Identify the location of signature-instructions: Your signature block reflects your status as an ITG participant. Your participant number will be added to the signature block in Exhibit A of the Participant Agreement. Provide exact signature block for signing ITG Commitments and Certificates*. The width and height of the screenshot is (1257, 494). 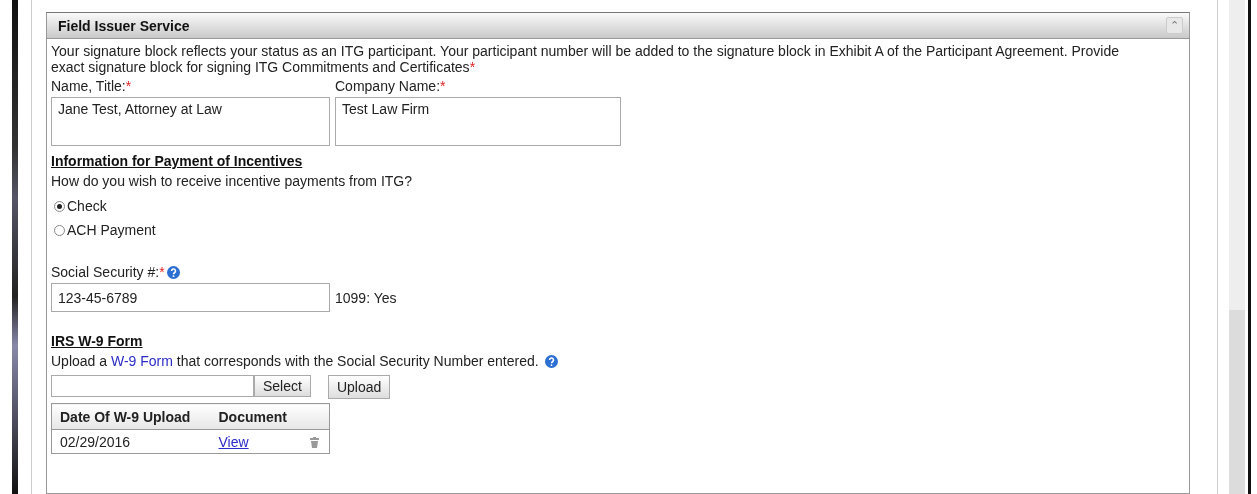
(585, 59).